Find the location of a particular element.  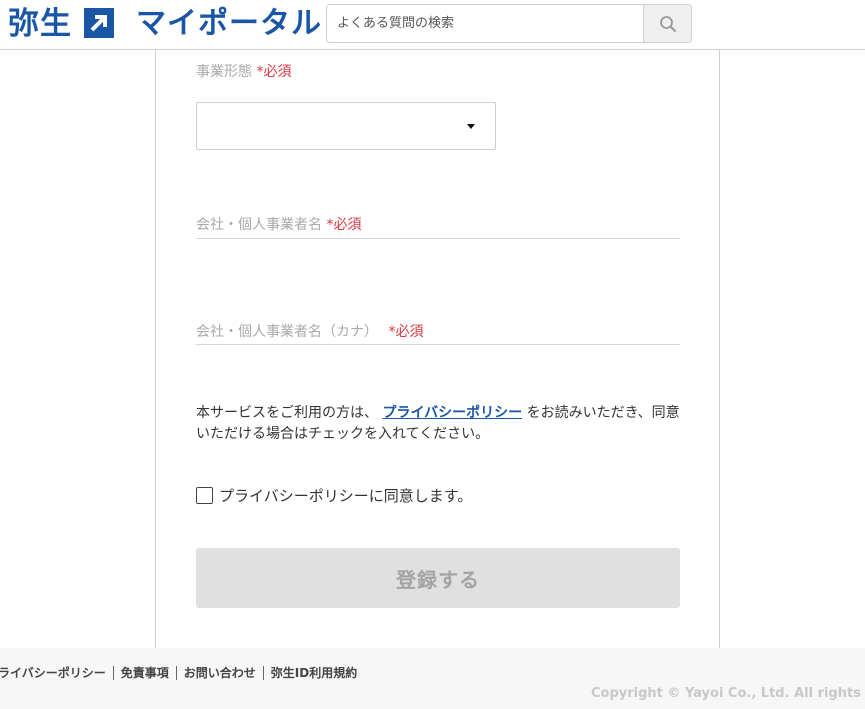

register-button: 登録する is located at coordinates (438, 578).